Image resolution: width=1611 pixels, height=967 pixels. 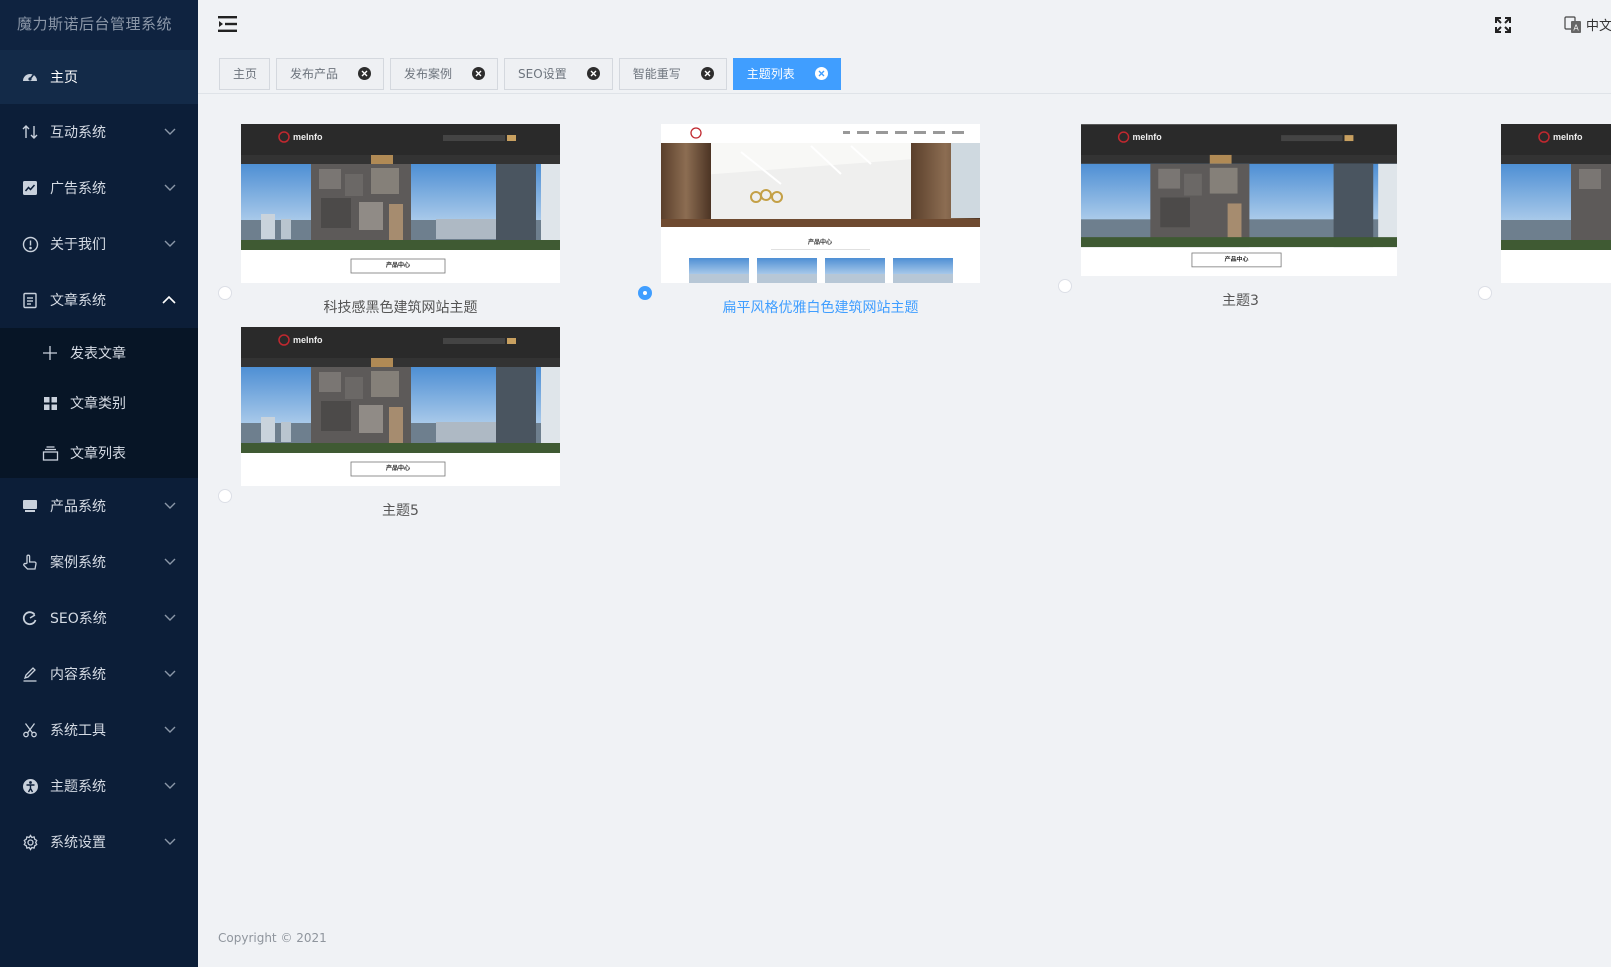 I want to click on theme-card: meInfo 产品中心 科技感黑色建筑网站主题, so click(x=389, y=220).